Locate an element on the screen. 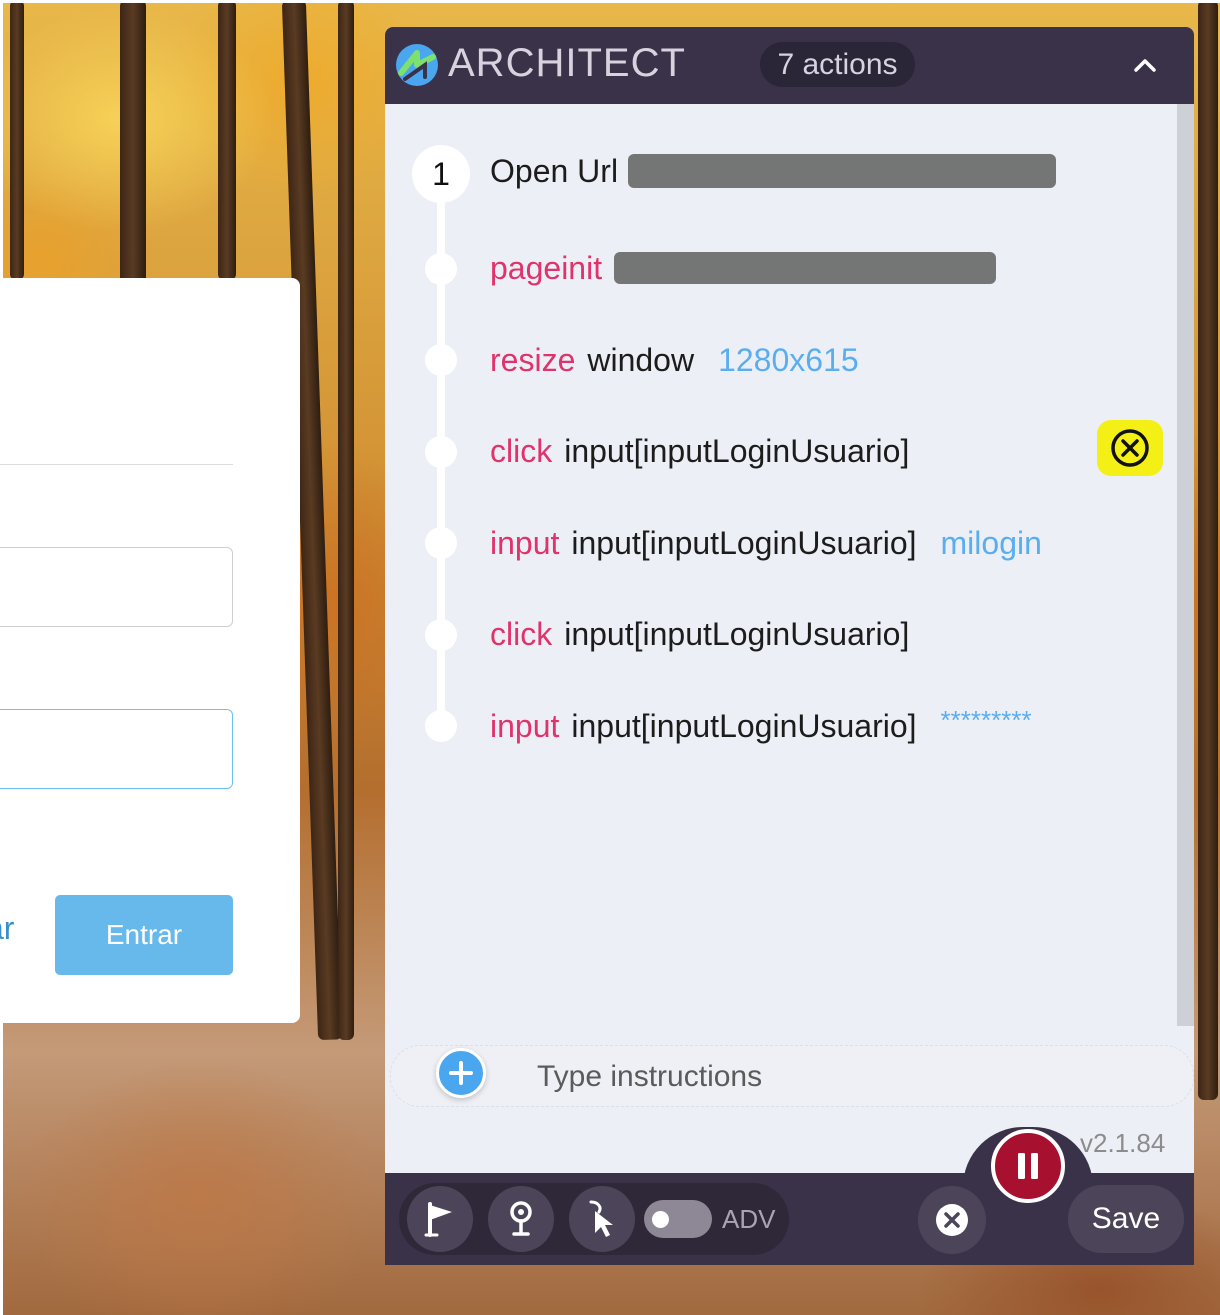 This screenshot has height=1315, width=1220. divider is located at coordinates (116, 464).